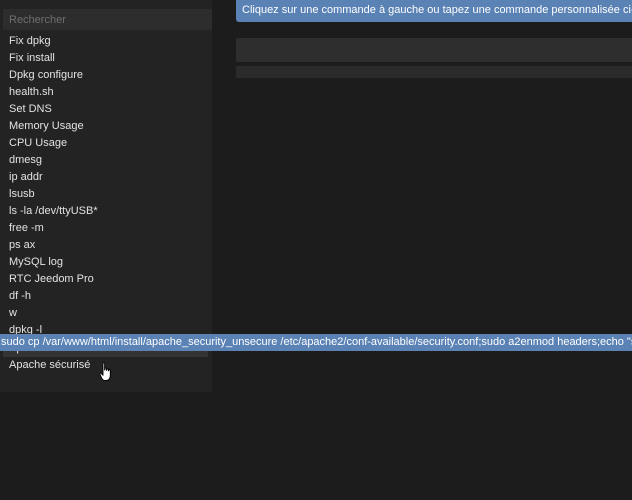 The height and width of the screenshot is (500, 632). I want to click on command-item: dmesg, so click(107, 160).